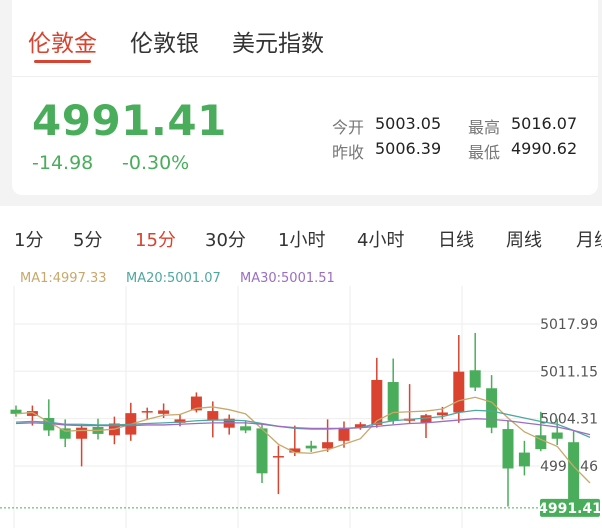 This screenshot has height=528, width=602. What do you see at coordinates (544, 123) in the screenshot?
I see `high-value: 5016.07` at bounding box center [544, 123].